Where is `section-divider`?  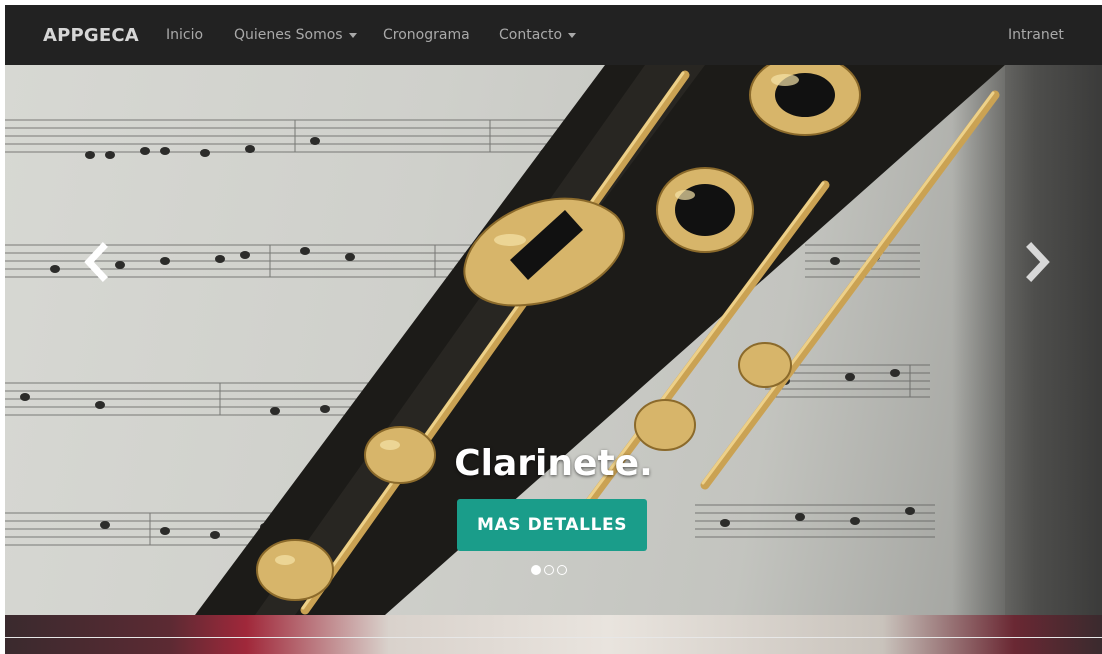 section-divider is located at coordinates (553, 637).